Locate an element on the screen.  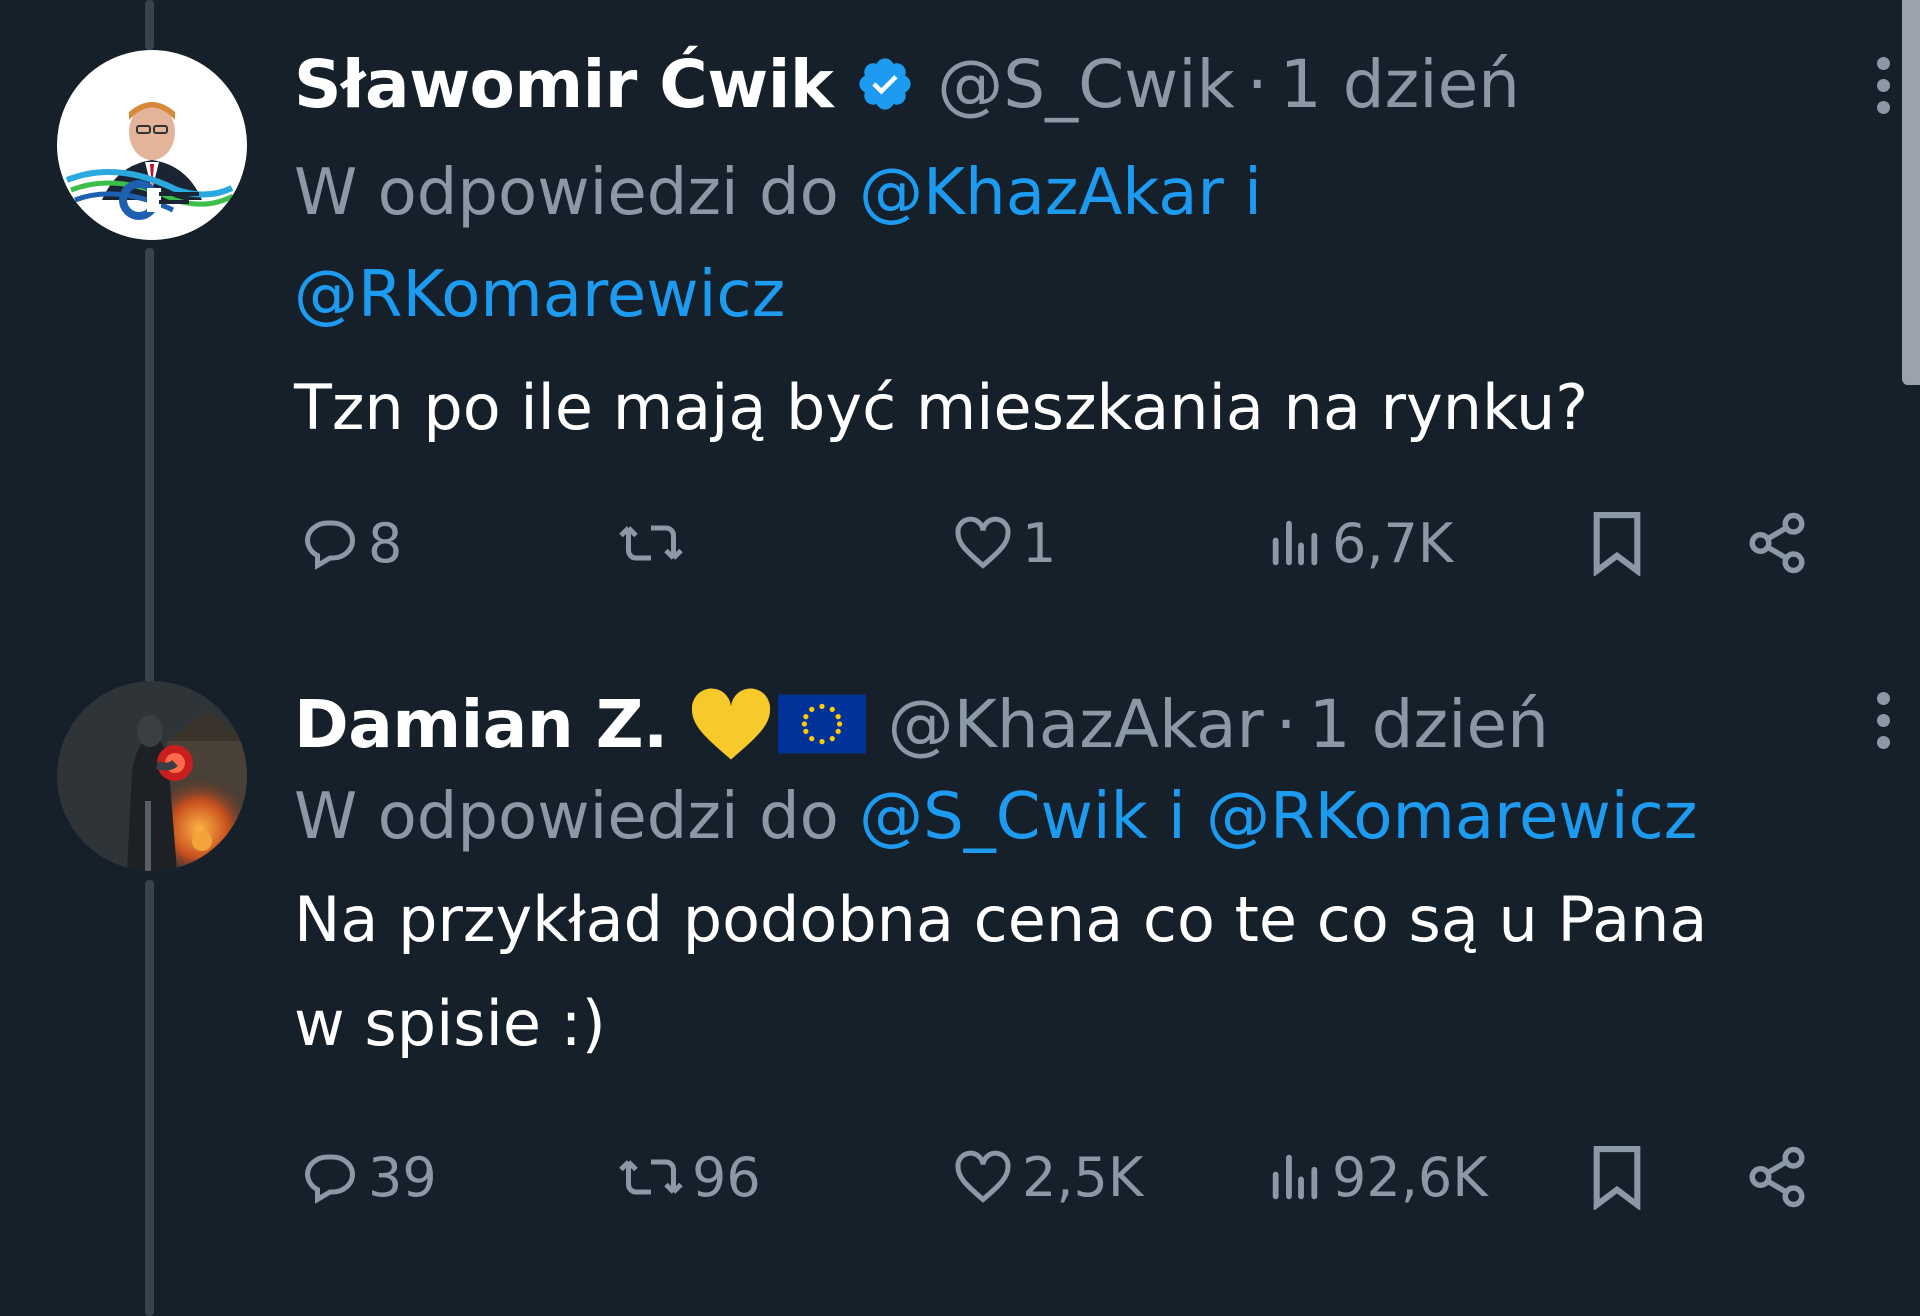
tweet-header: Damian Z. @KhazAkar · 1 dzień is located at coordinates (1077, 724).